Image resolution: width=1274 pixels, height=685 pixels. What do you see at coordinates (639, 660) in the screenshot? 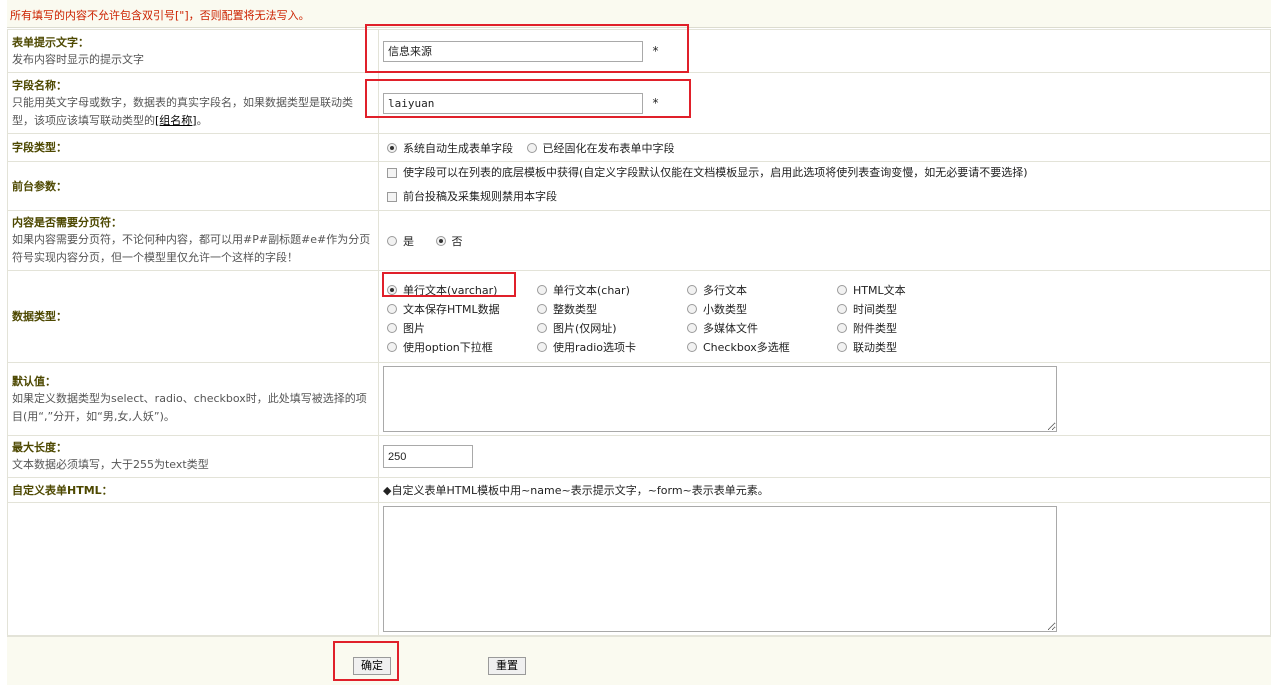
I see `button-row: 确定 重置` at bounding box center [639, 660].